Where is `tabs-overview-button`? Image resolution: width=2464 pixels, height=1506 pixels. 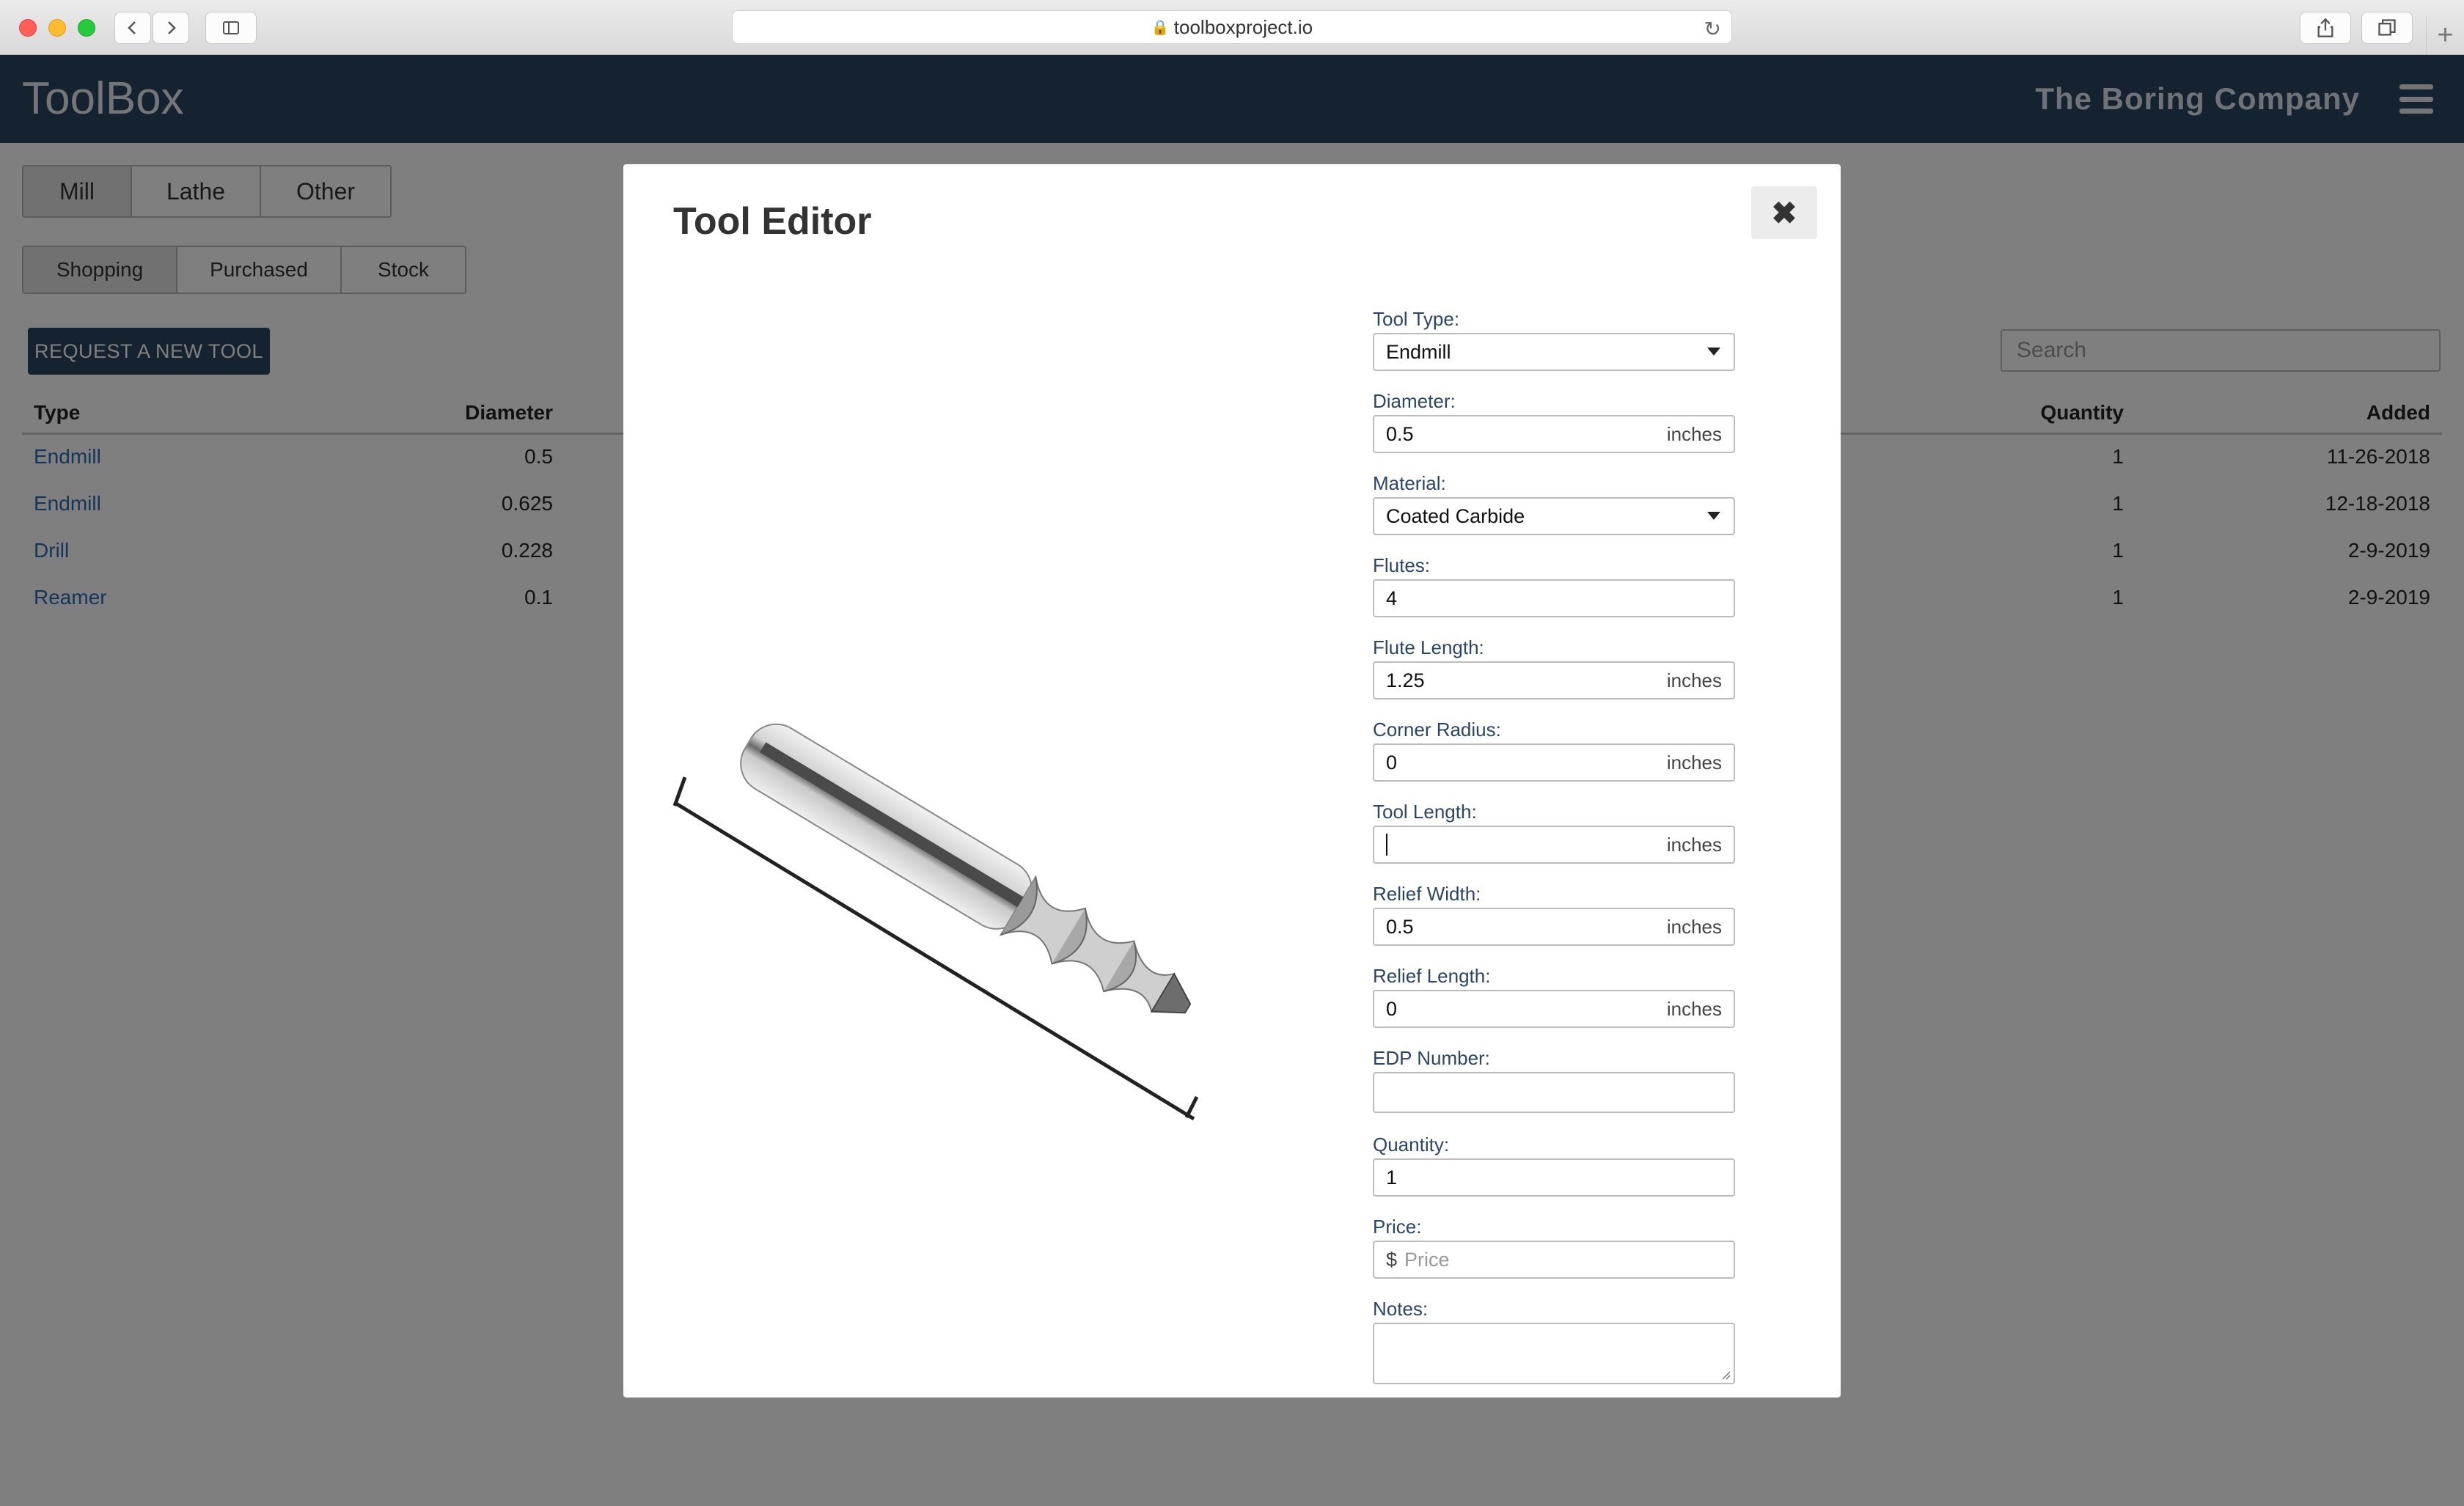 tabs-overview-button is located at coordinates (2387, 28).